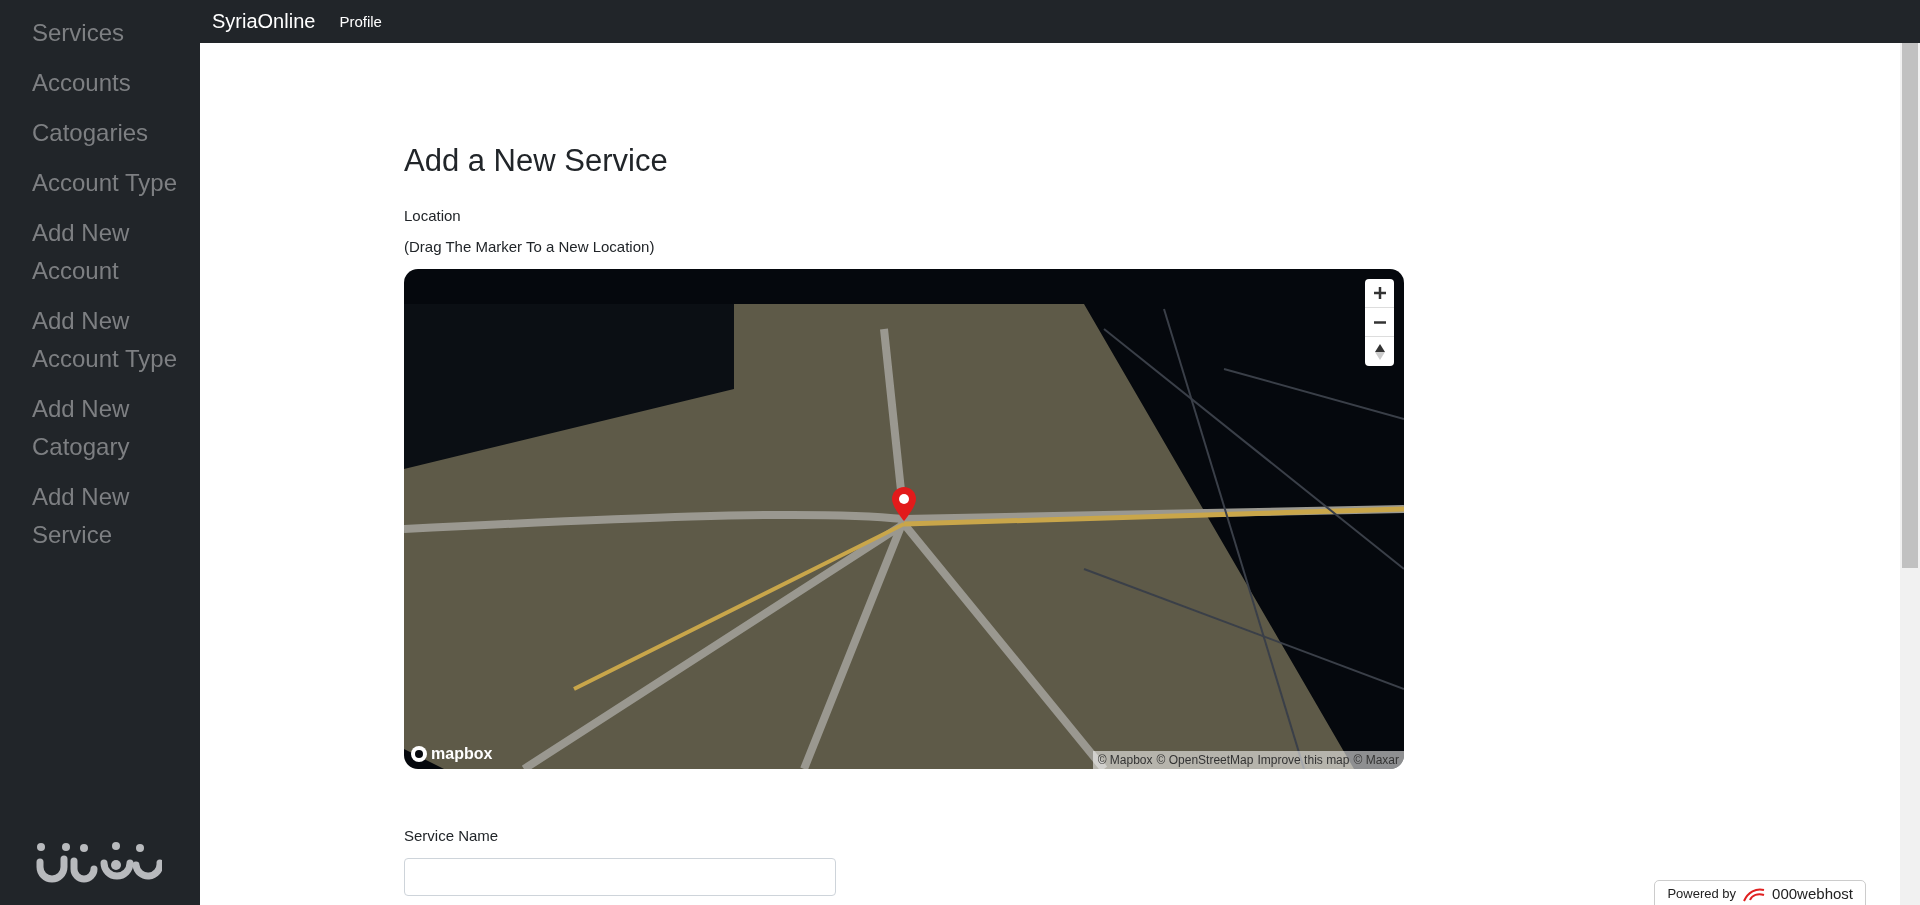 The height and width of the screenshot is (905, 1920). What do you see at coordinates (112, 183) in the screenshot?
I see `sidebar-item: Account Type` at bounding box center [112, 183].